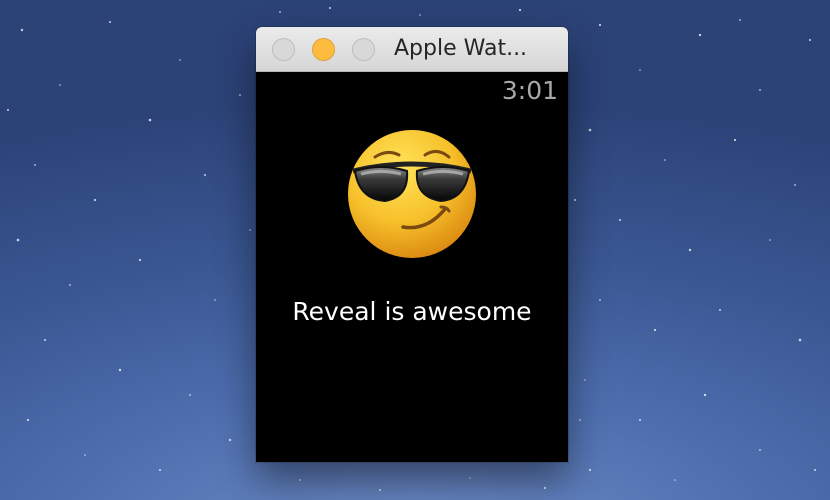  What do you see at coordinates (363, 49) in the screenshot?
I see `zoom-button` at bounding box center [363, 49].